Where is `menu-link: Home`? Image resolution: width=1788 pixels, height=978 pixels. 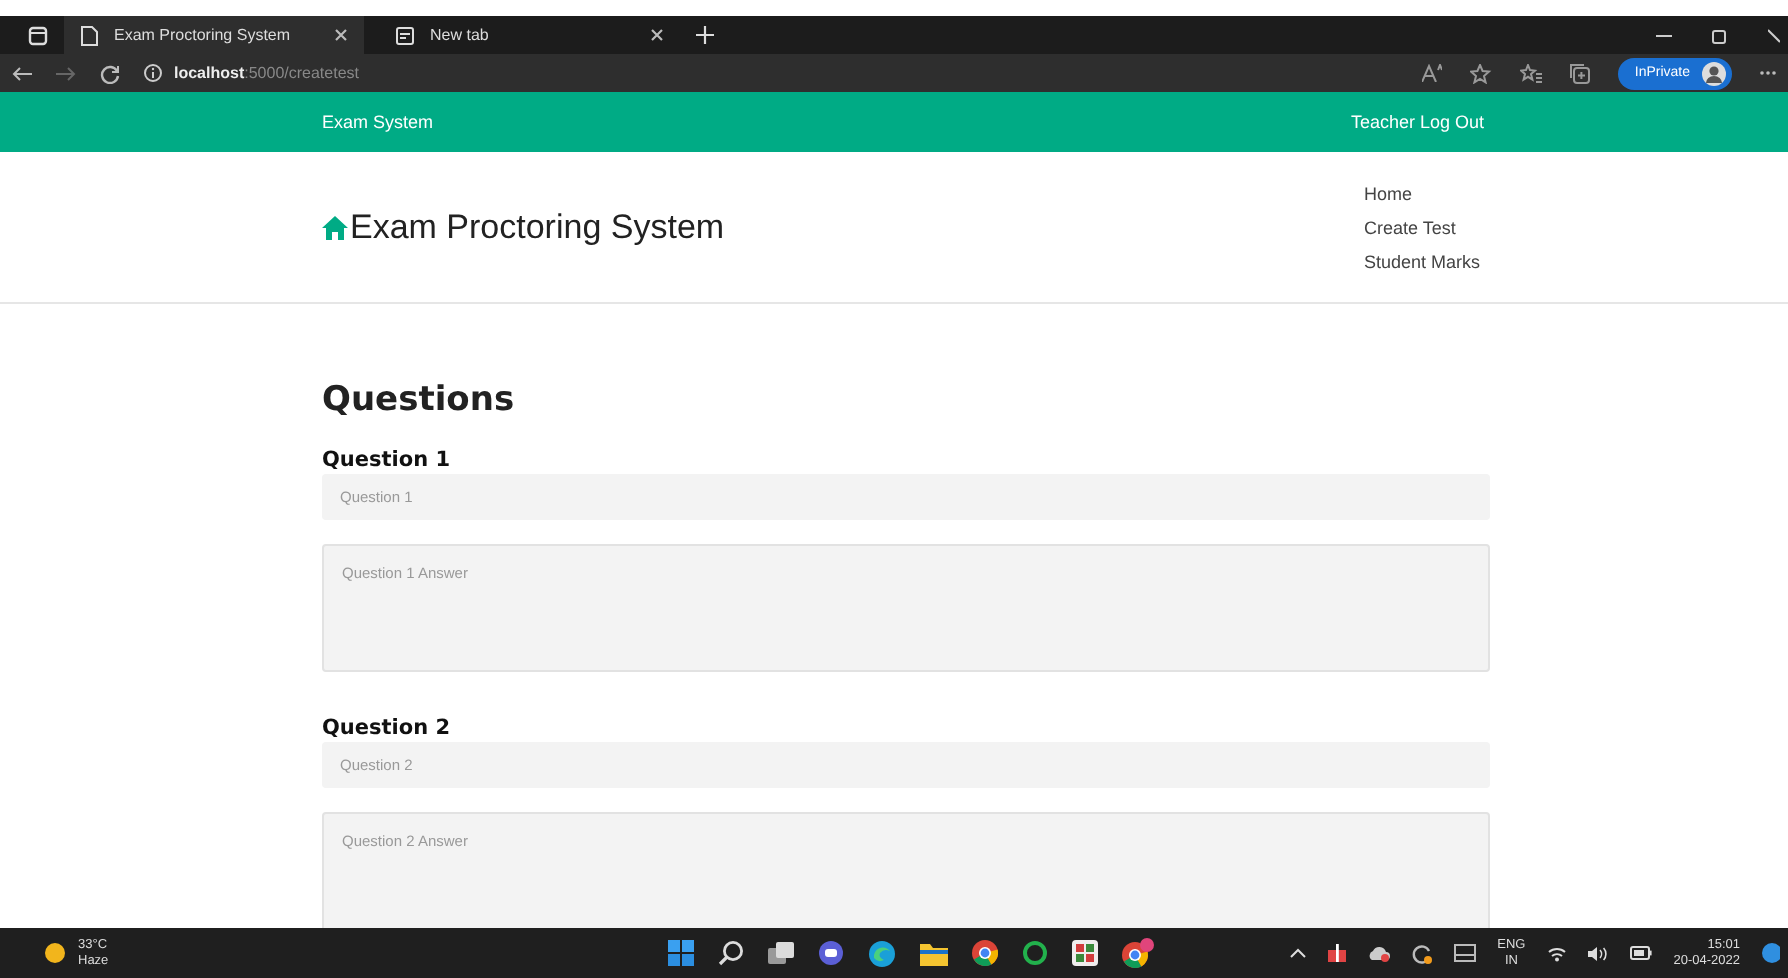 menu-link: Home is located at coordinates (1576, 193).